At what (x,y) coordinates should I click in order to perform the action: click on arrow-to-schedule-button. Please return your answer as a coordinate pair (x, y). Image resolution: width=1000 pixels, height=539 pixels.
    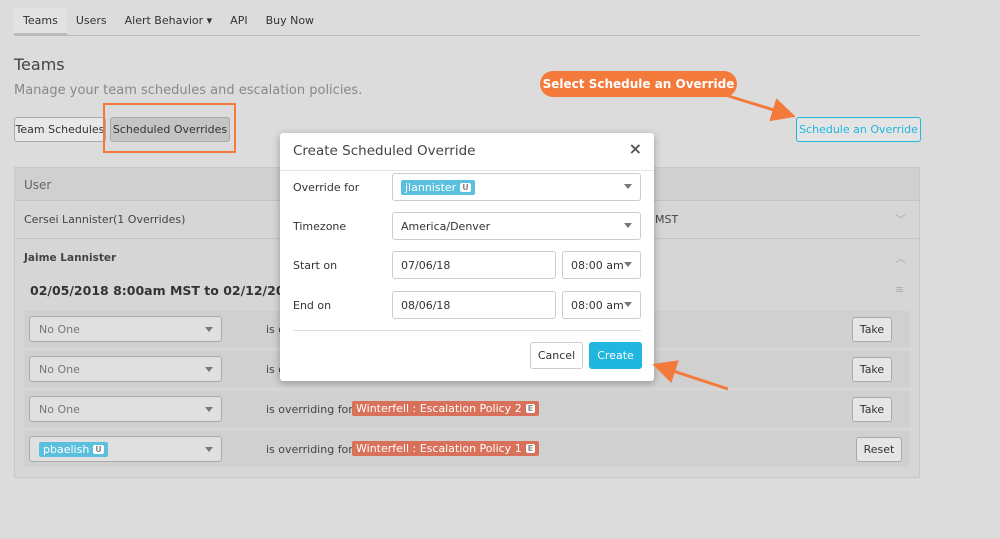
    Looking at the image, I should click on (758, 107).